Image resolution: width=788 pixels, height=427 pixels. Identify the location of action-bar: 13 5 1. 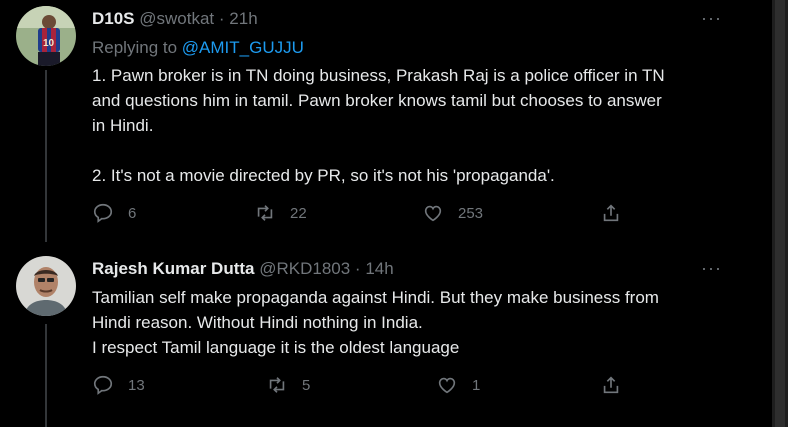
(372, 387).